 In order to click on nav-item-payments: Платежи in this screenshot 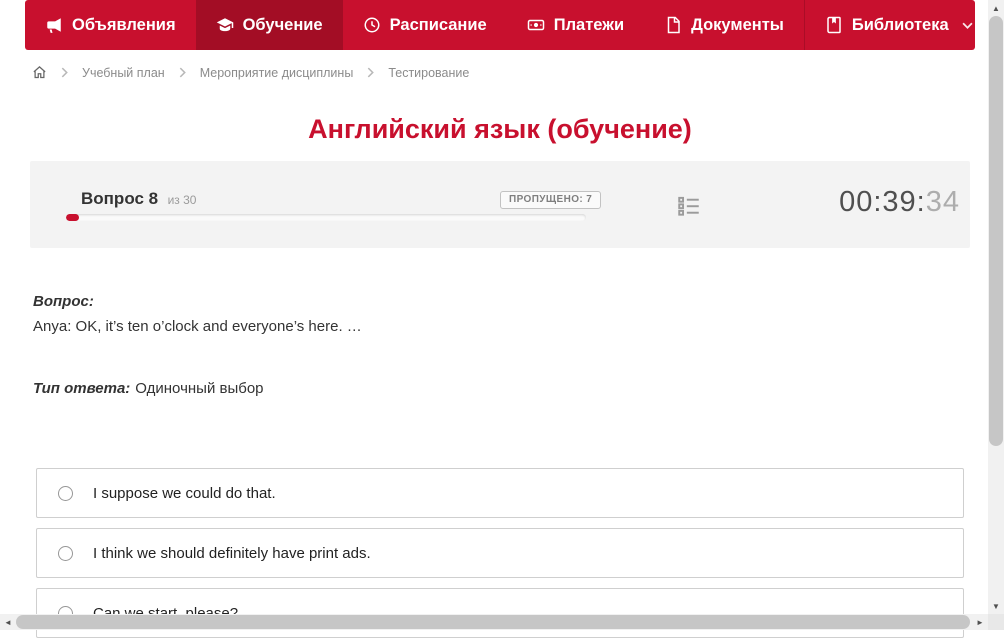, I will do `click(575, 25)`.